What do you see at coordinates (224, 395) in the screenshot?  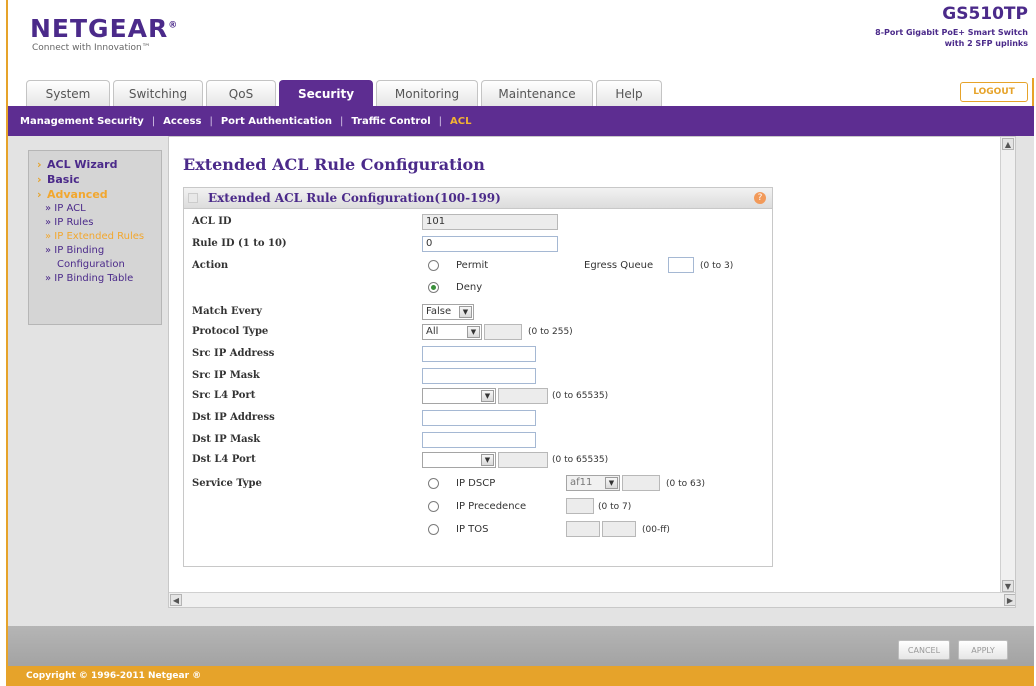 I see `src-l4-label: Src L4 Port` at bounding box center [224, 395].